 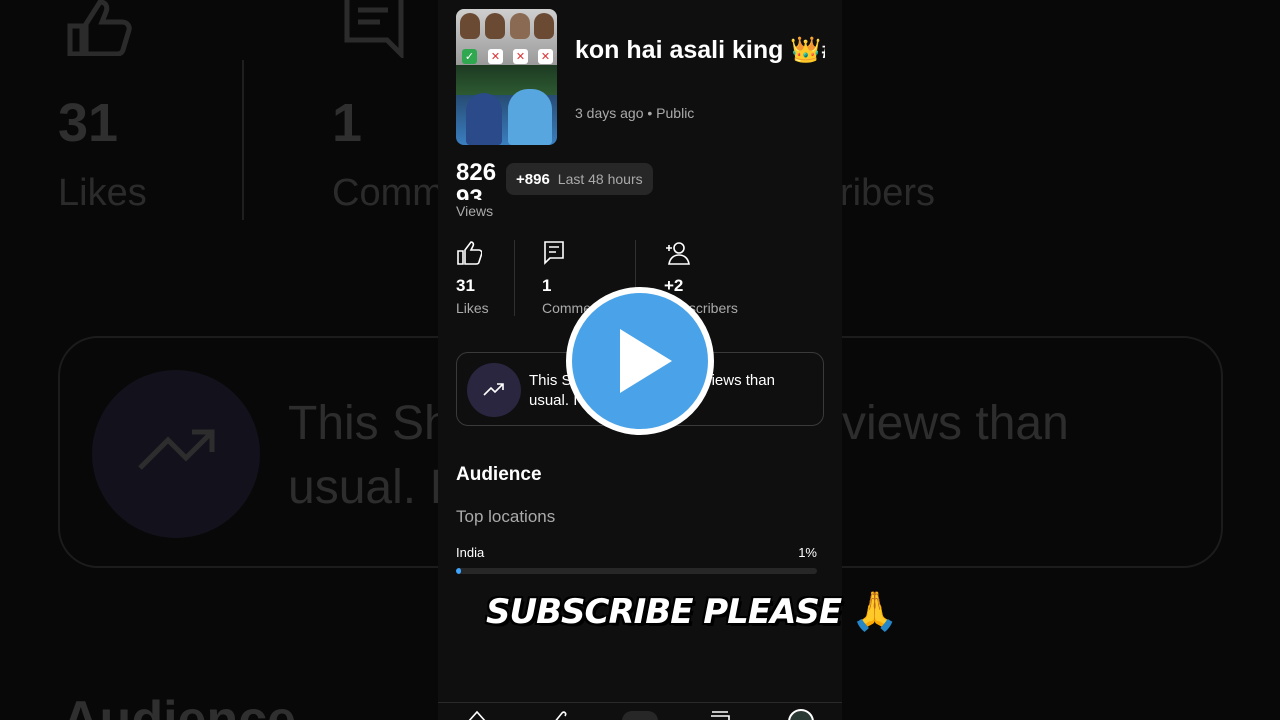 What do you see at coordinates (559, 714) in the screenshot?
I see `shorts-icon` at bounding box center [559, 714].